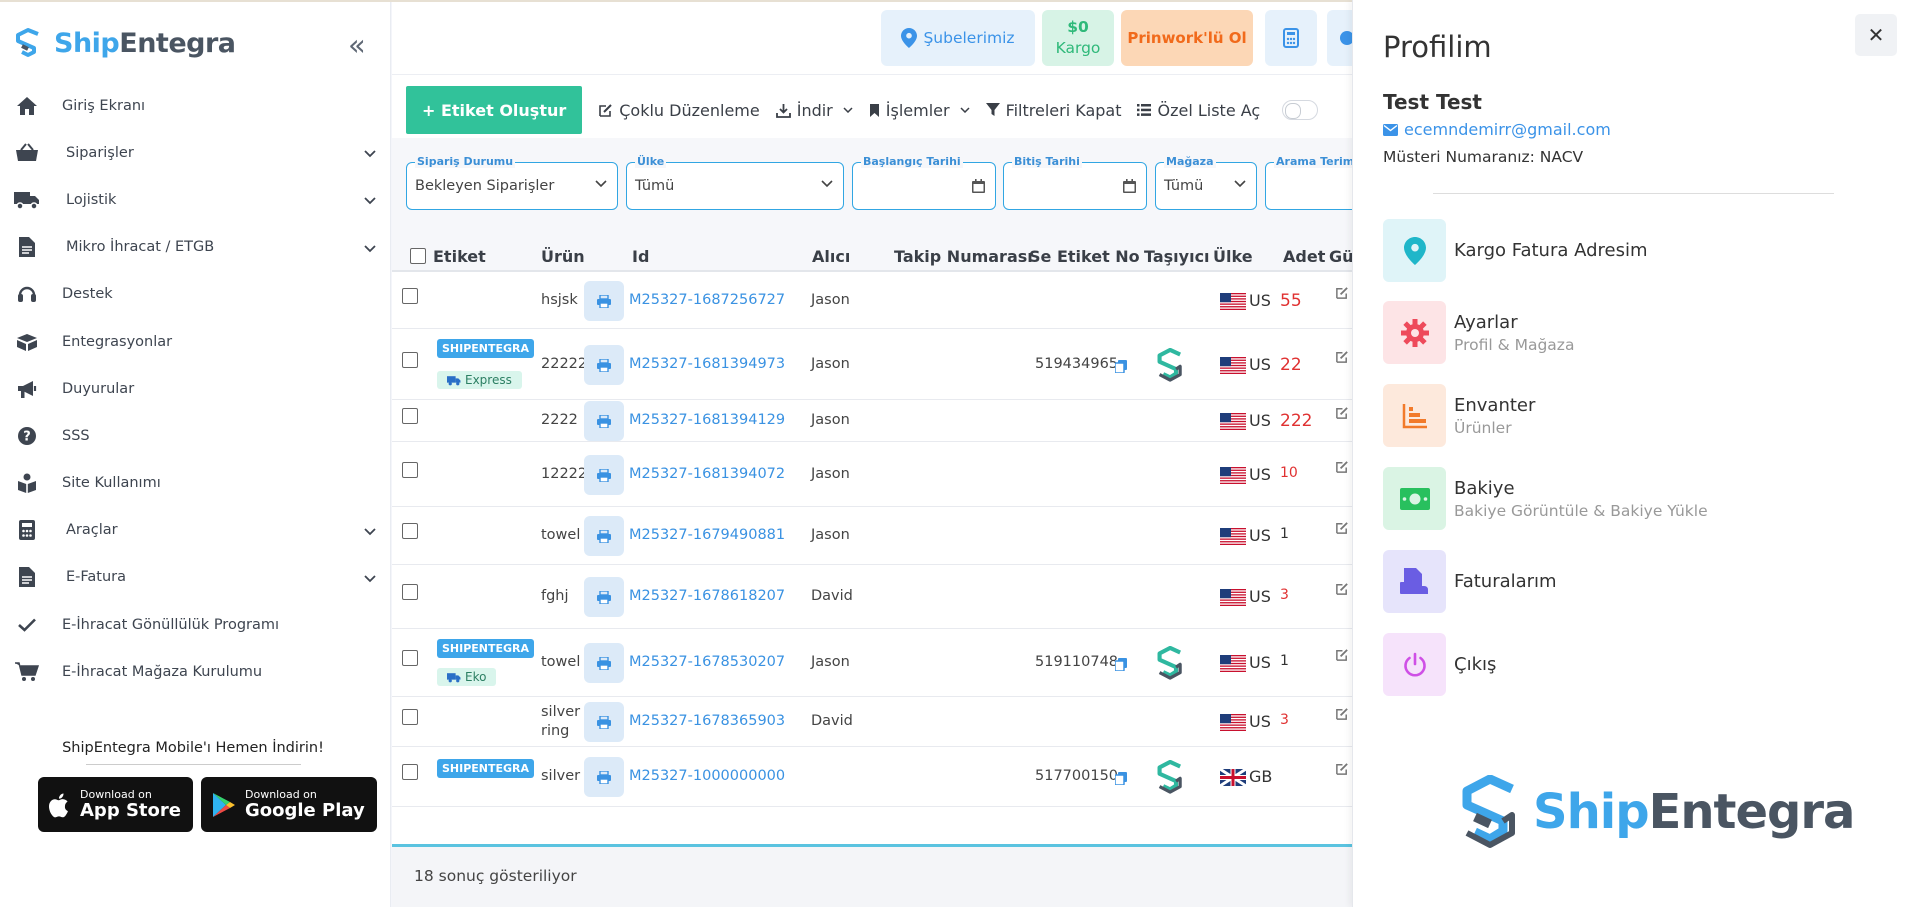 The height and width of the screenshot is (907, 1918). What do you see at coordinates (1459, 415) in the screenshot?
I see `profile-menu-inventory: Envanter Ürünler` at bounding box center [1459, 415].